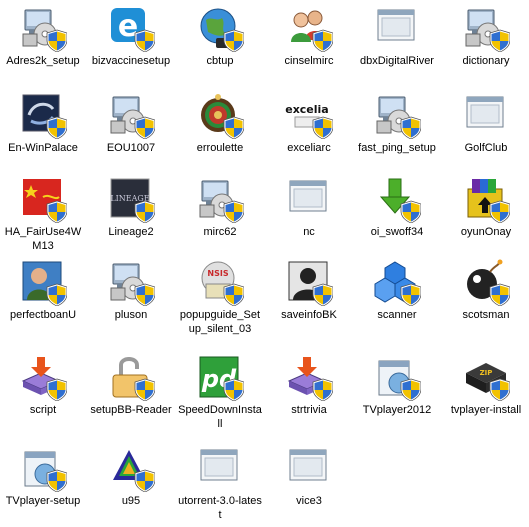 The image size is (529, 527). Describe the element at coordinates (220, 28) in the screenshot. I see `globe-icon` at that location.